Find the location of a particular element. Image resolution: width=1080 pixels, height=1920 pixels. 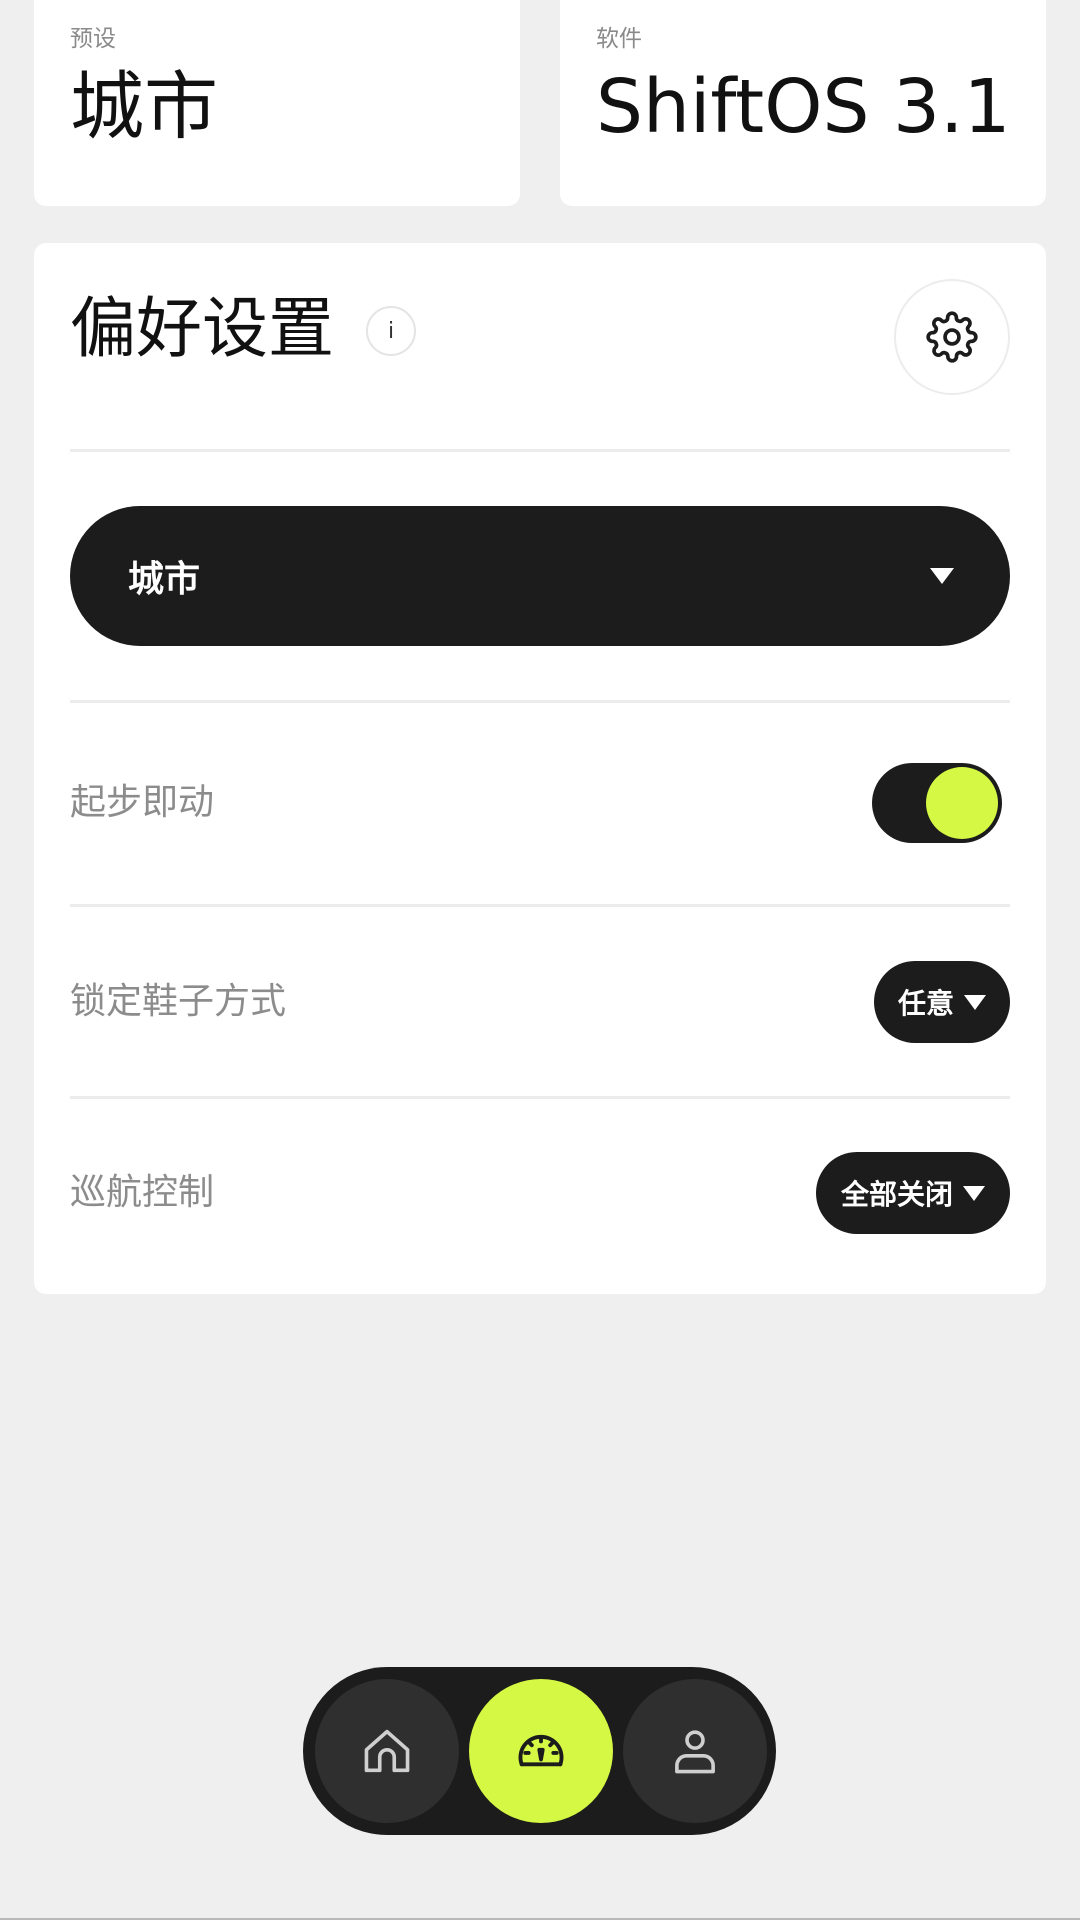

speedometer-icon is located at coordinates (541, 1750).